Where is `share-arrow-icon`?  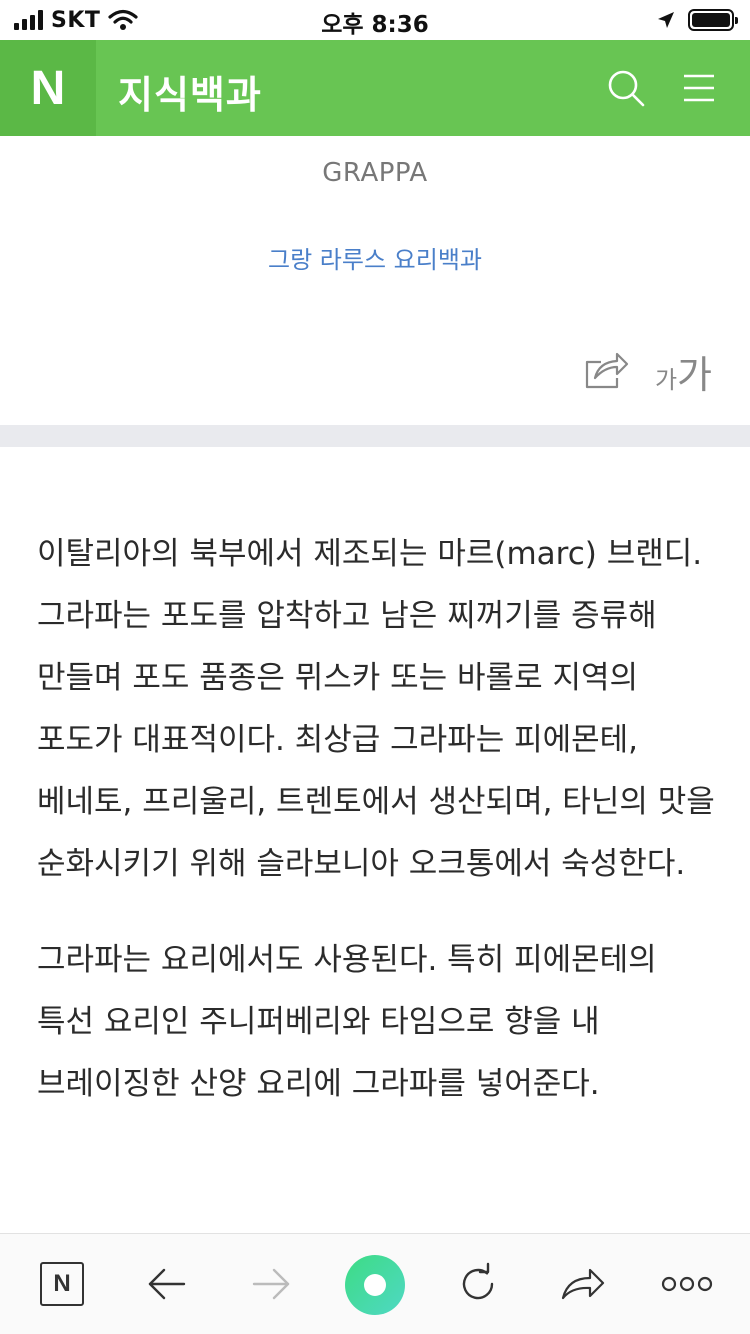
share-arrow-icon is located at coordinates (583, 1284).